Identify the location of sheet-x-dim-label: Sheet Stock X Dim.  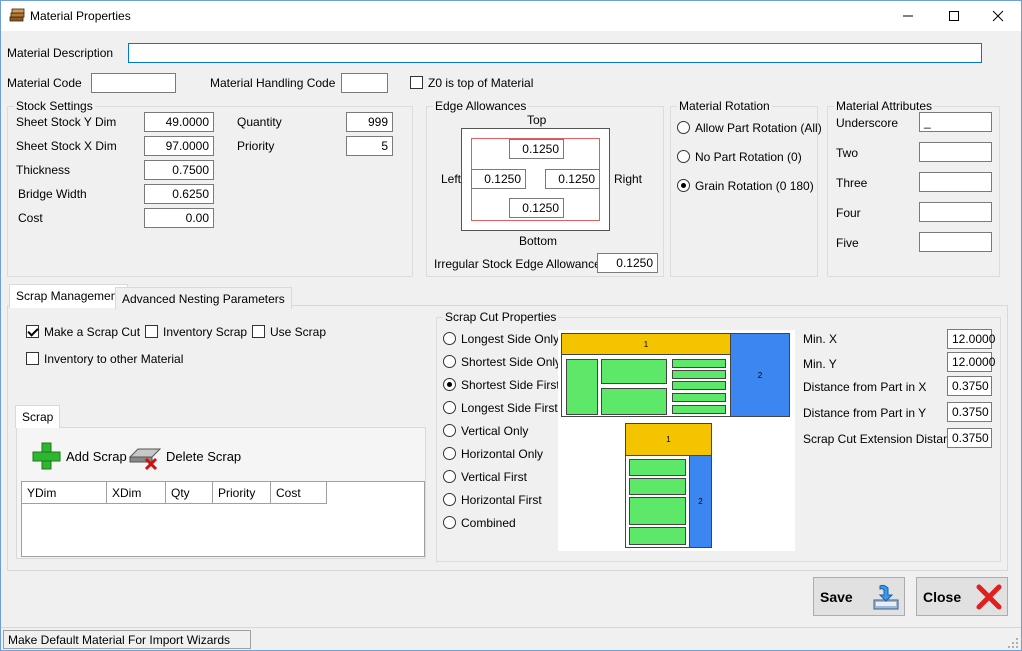
(66, 146).